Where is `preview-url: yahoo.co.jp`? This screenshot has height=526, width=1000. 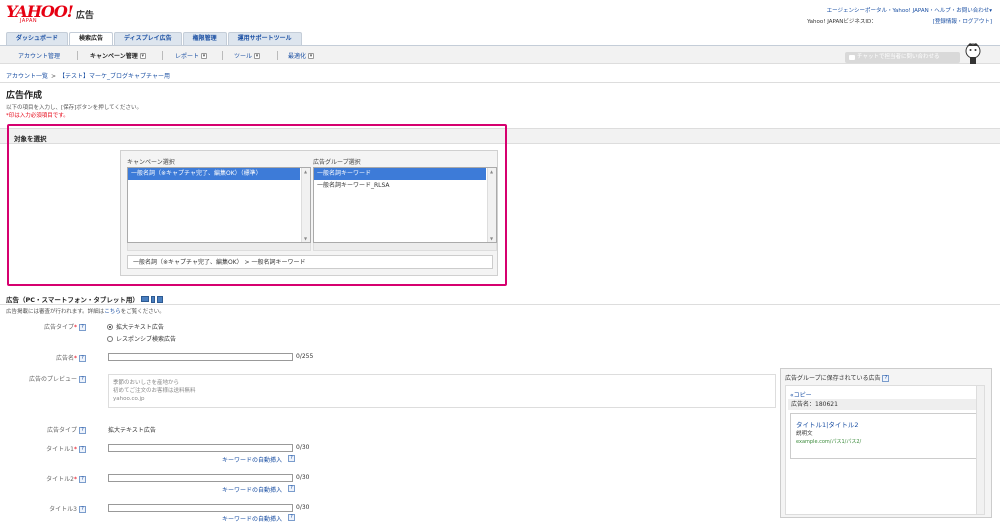 preview-url: yahoo.co.jp is located at coordinates (129, 399).